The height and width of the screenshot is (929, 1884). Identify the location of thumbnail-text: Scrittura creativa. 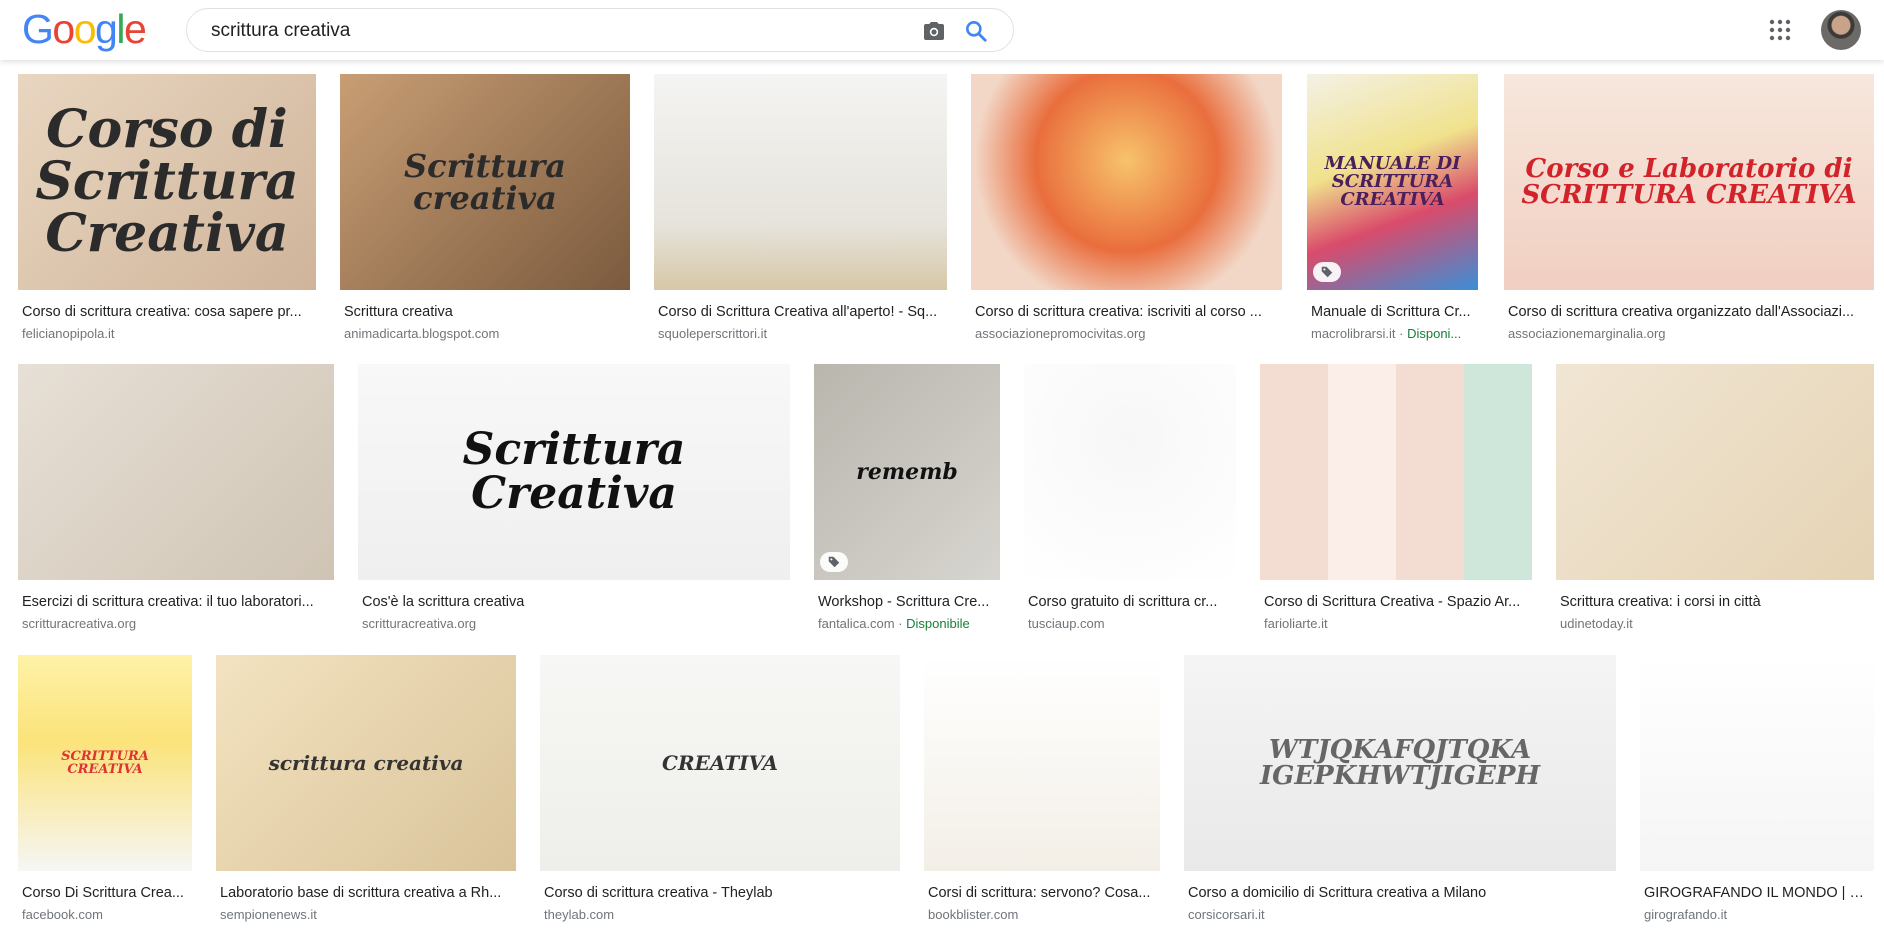
(485, 182).